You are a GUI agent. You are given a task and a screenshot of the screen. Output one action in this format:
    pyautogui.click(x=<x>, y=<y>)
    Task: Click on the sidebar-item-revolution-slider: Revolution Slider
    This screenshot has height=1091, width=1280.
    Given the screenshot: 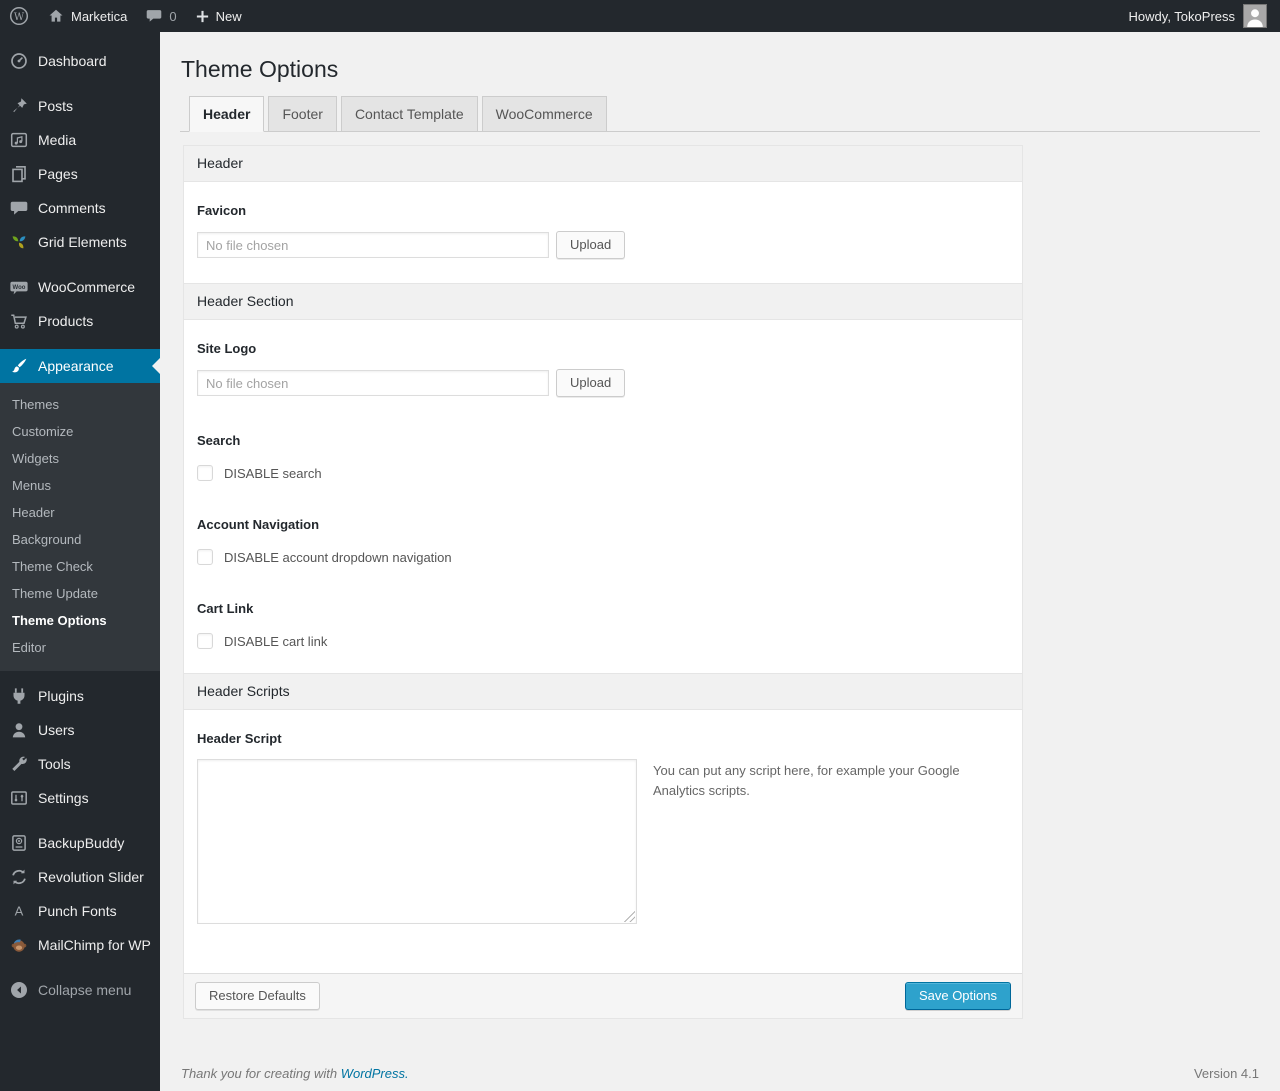 What is the action you would take?
    pyautogui.click(x=80, y=877)
    